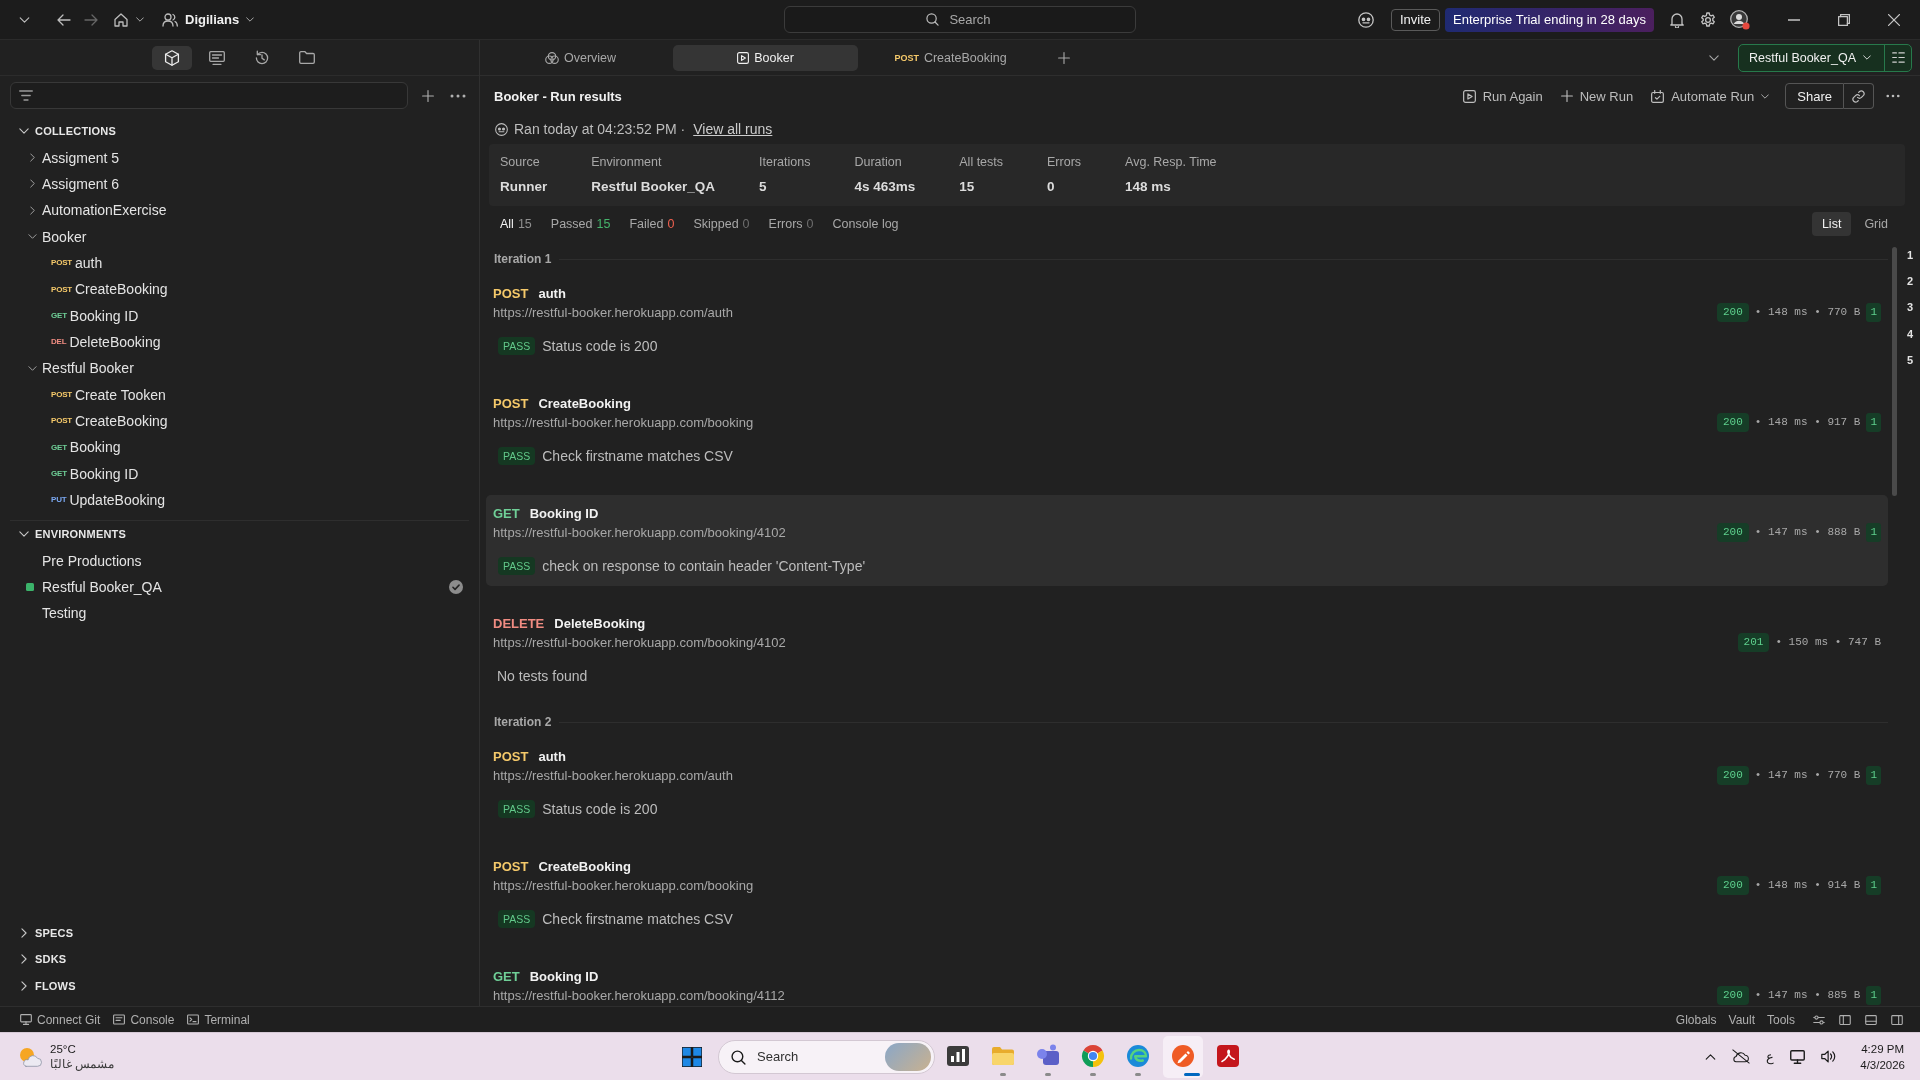 This screenshot has height=1080, width=1920. Describe the element at coordinates (239, 210) in the screenshot. I see `tree-item: AutomationExercise` at that location.